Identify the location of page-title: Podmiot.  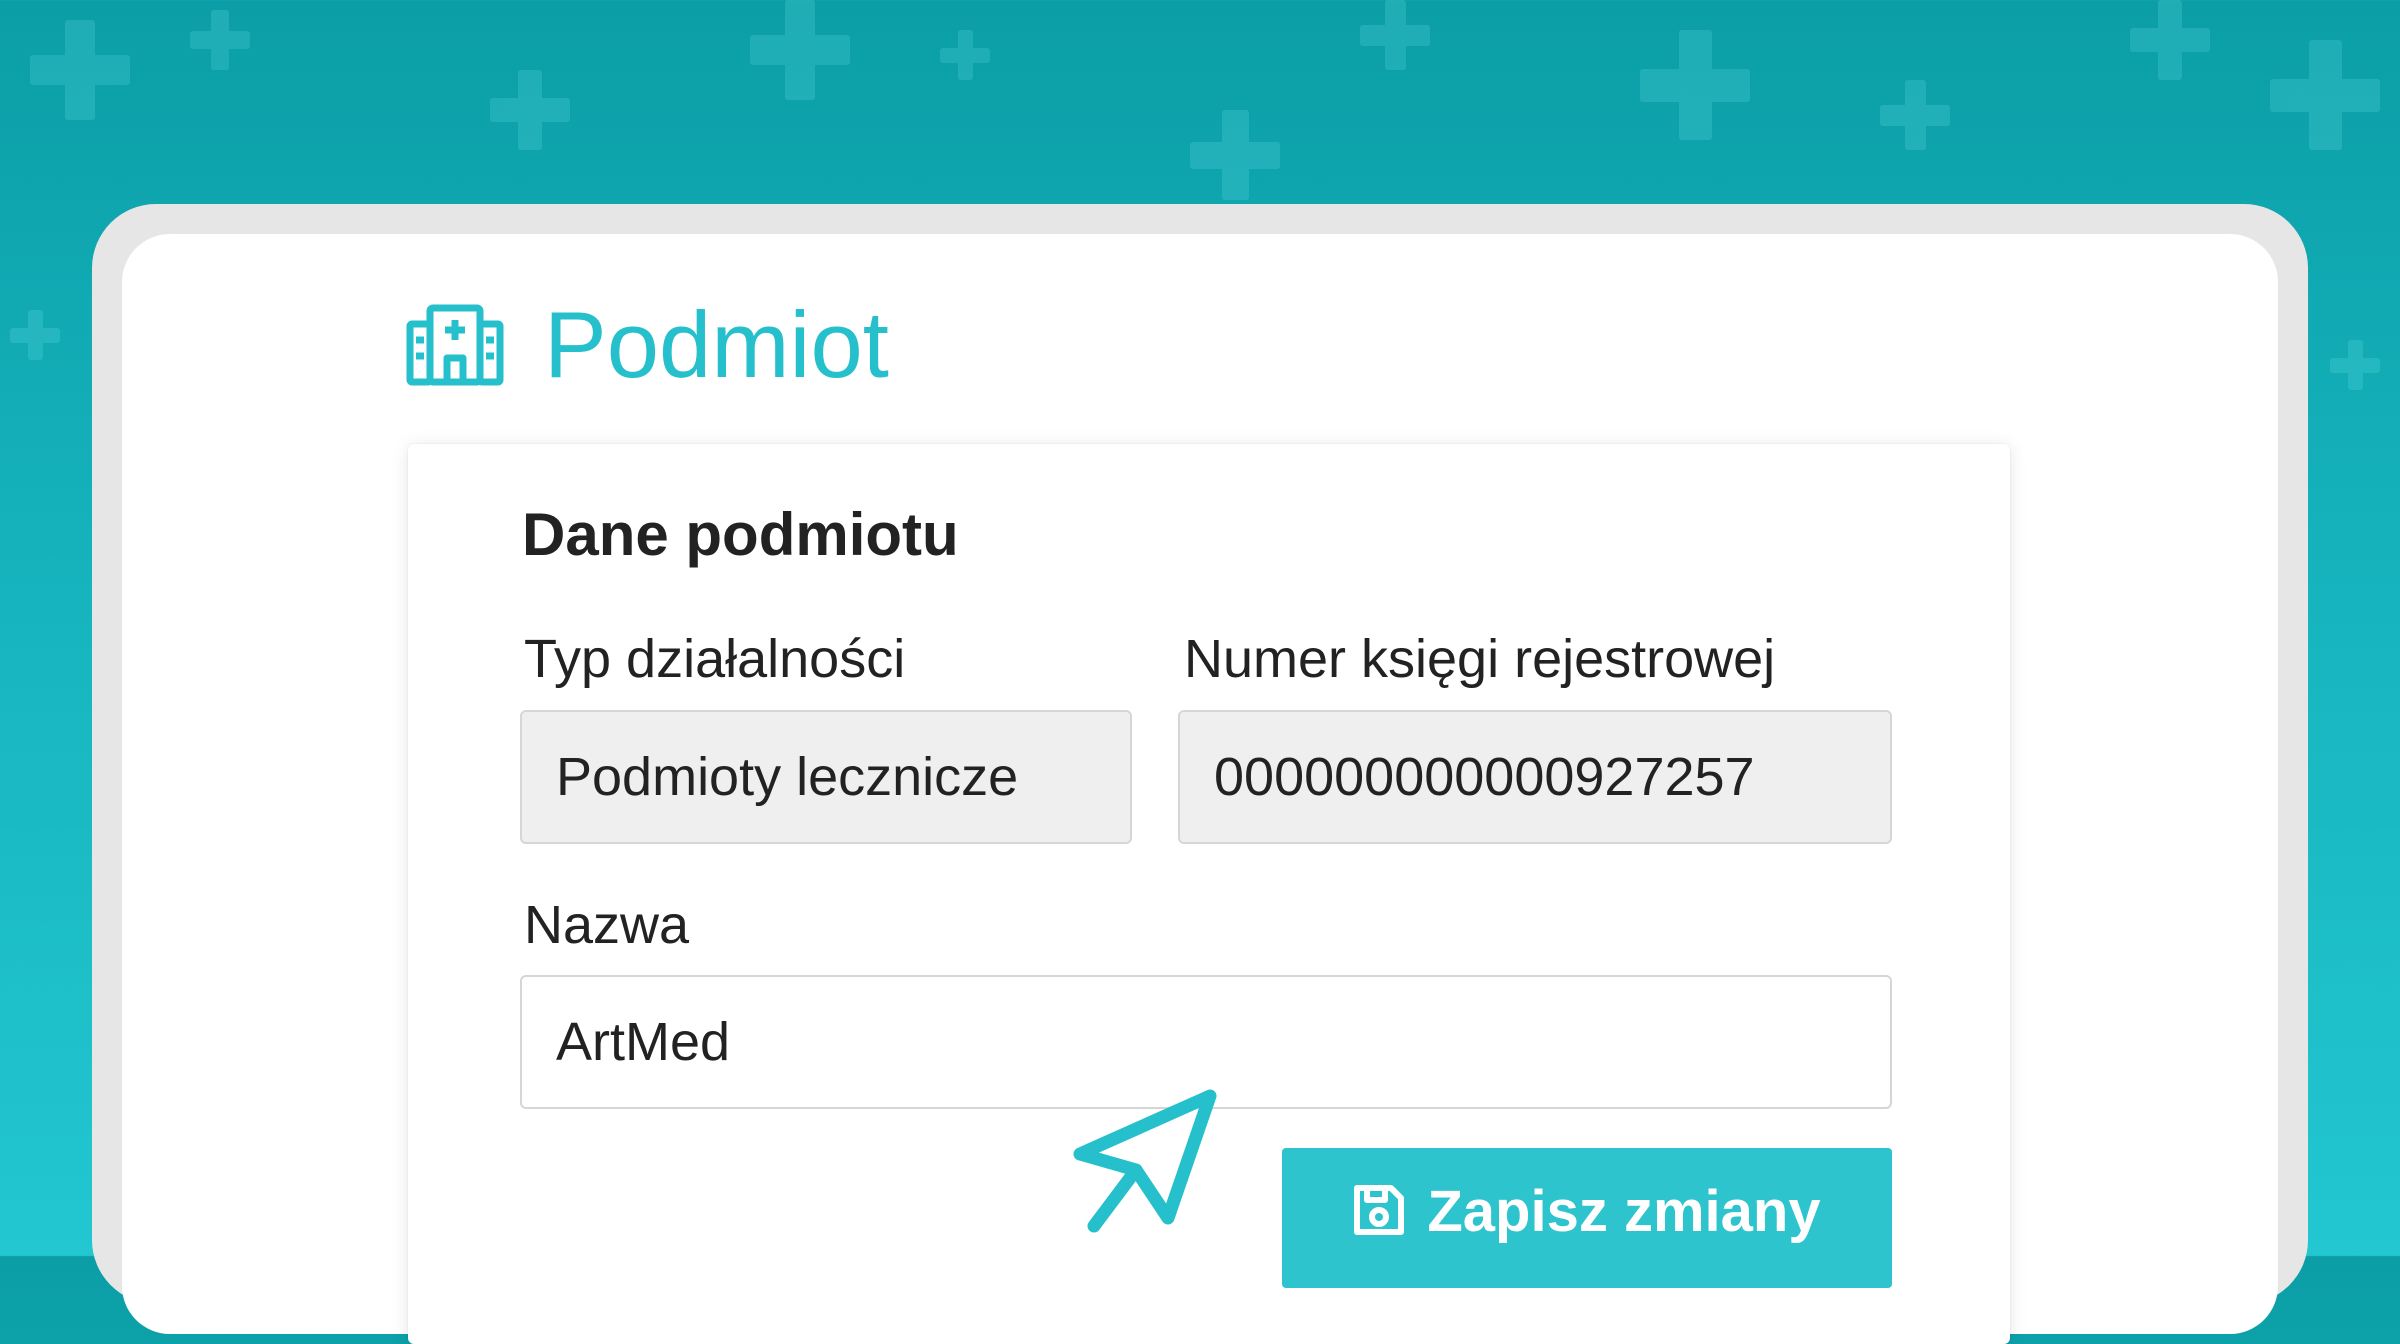
(716, 344).